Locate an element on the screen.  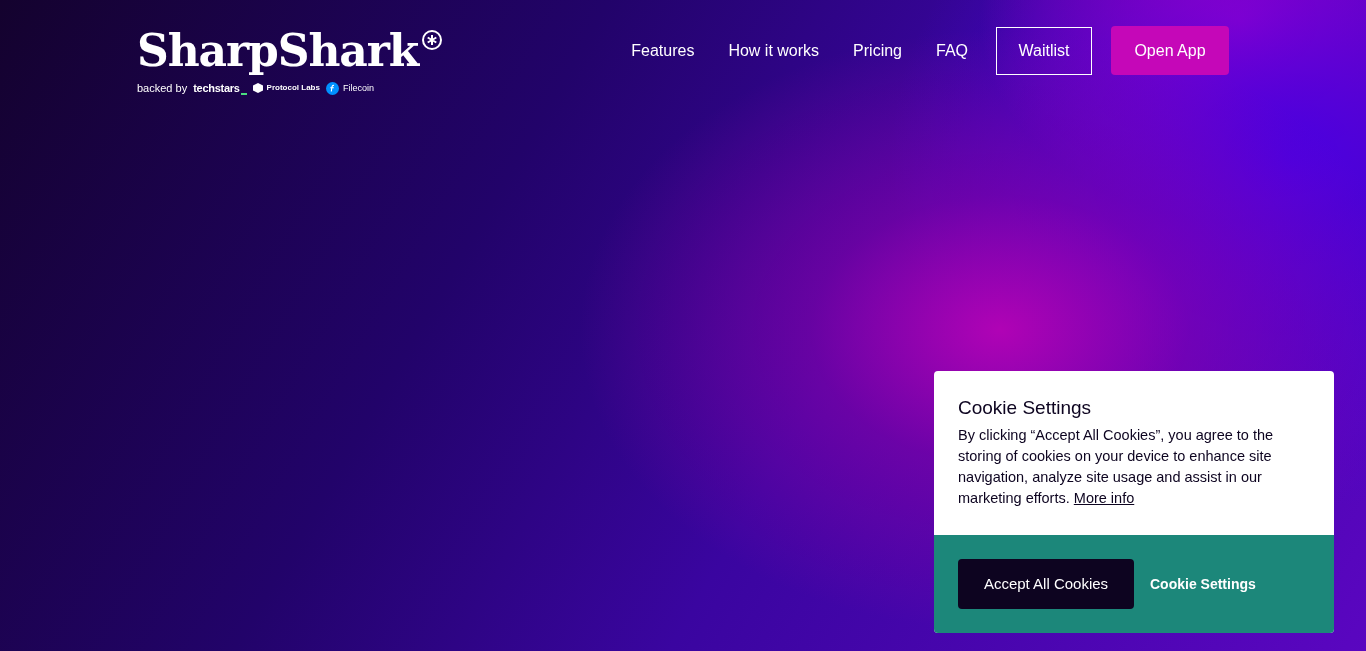
backed-by-label: backed by is located at coordinates (162, 88).